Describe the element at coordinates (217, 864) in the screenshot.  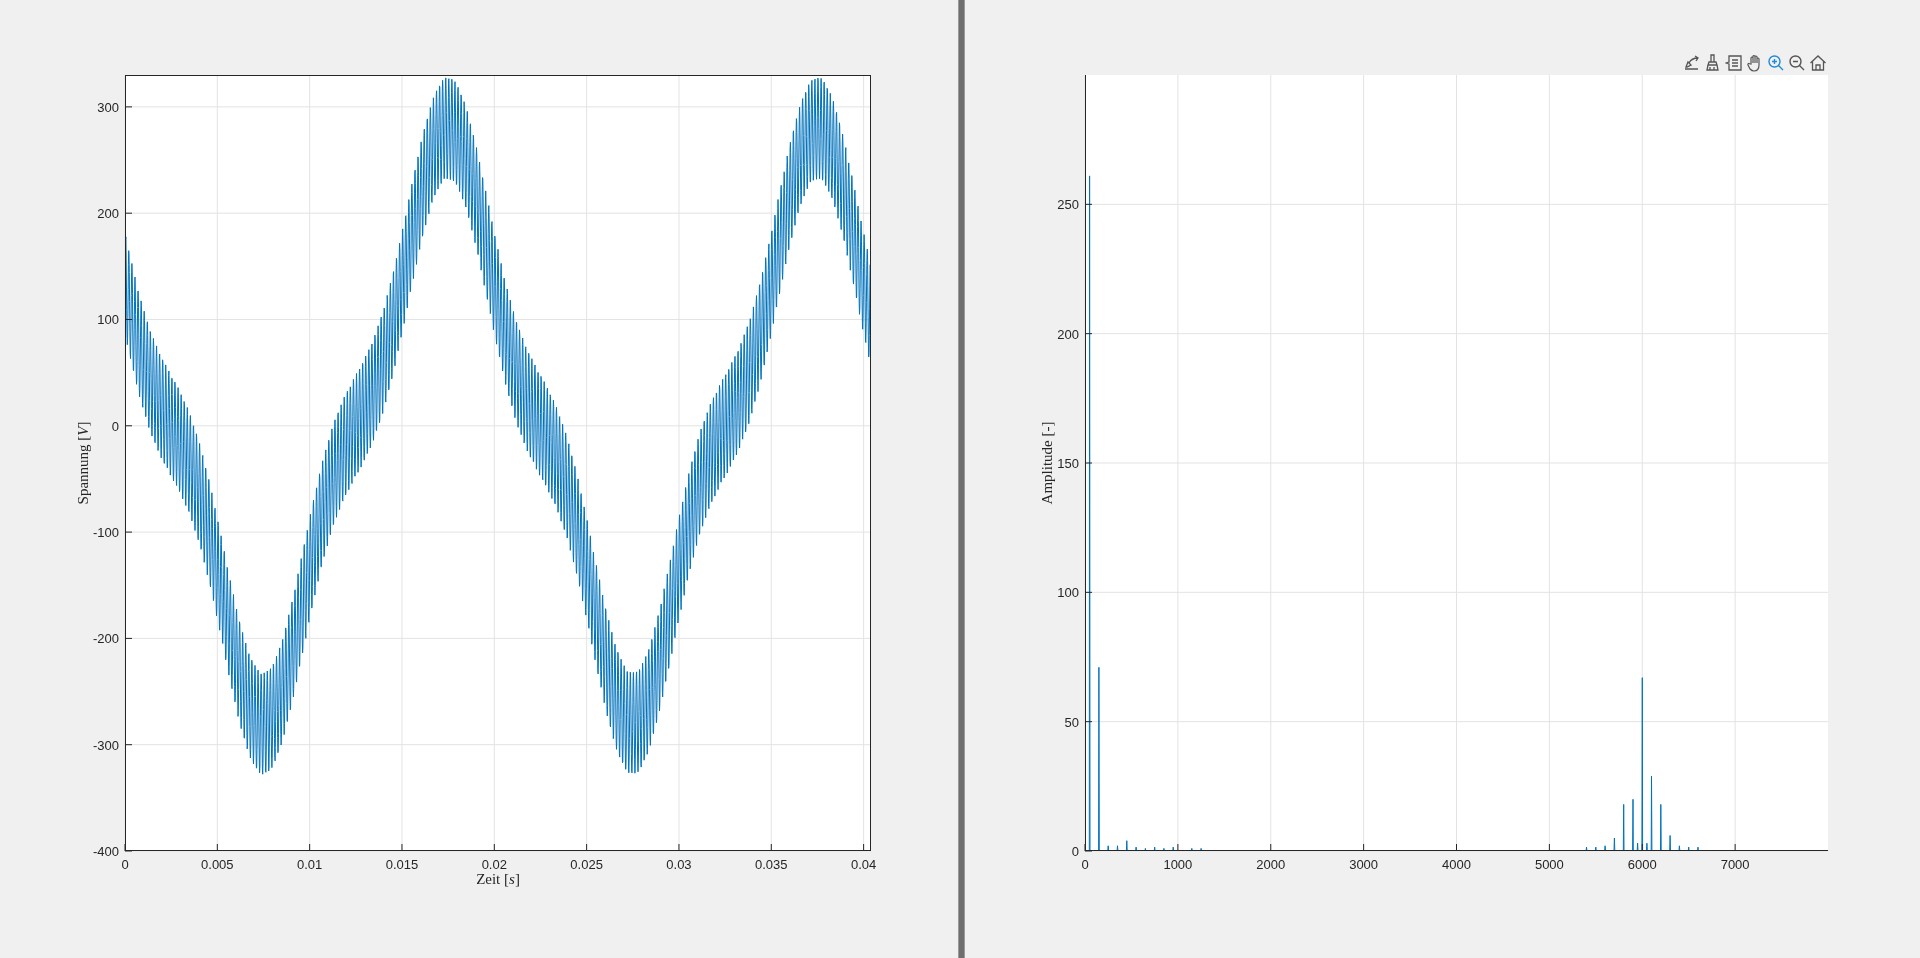
I see `tick-label: 0.005` at that location.